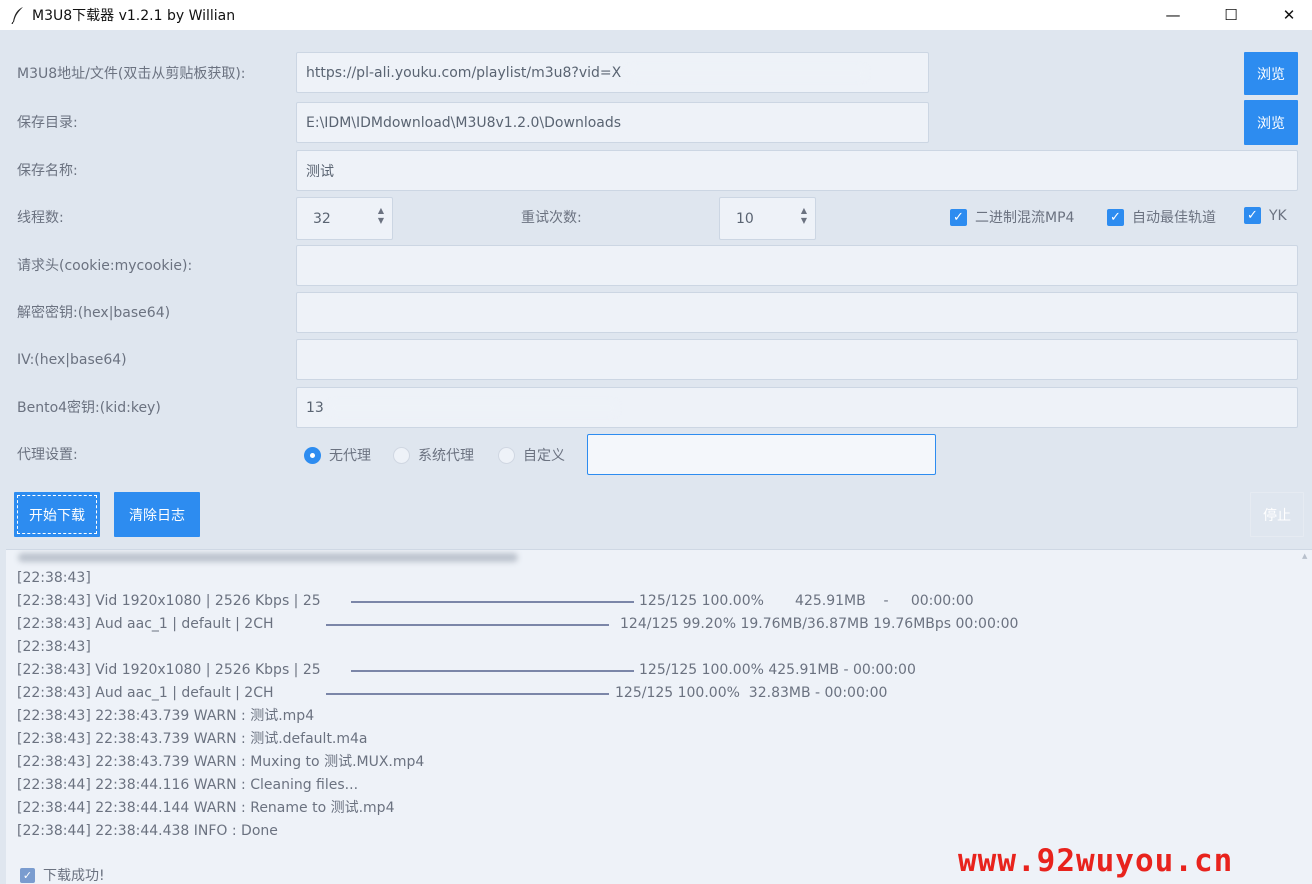 This screenshot has height=884, width=1312. I want to click on yk-label: YK, so click(1278, 215).